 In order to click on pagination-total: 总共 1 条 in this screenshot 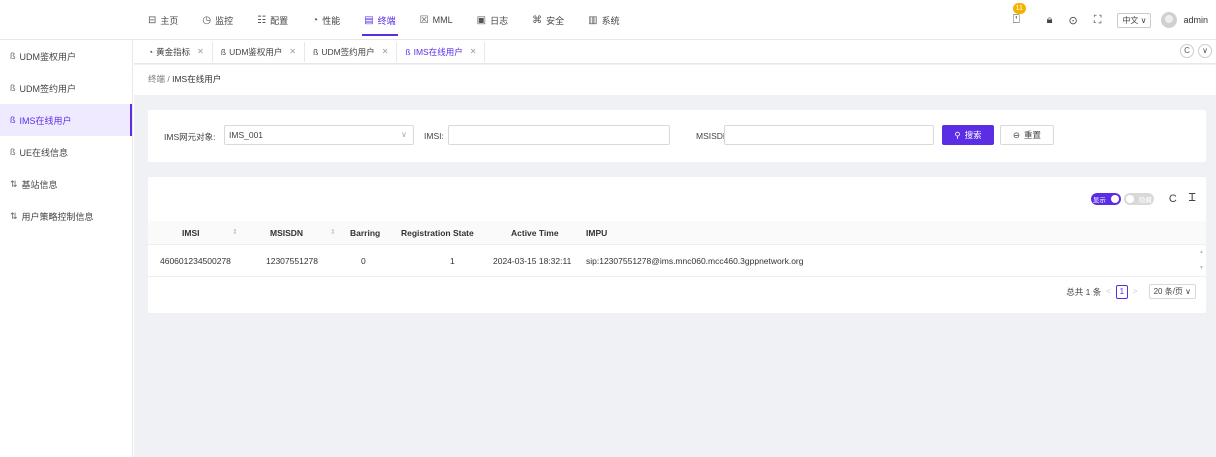, I will do `click(1084, 291)`.